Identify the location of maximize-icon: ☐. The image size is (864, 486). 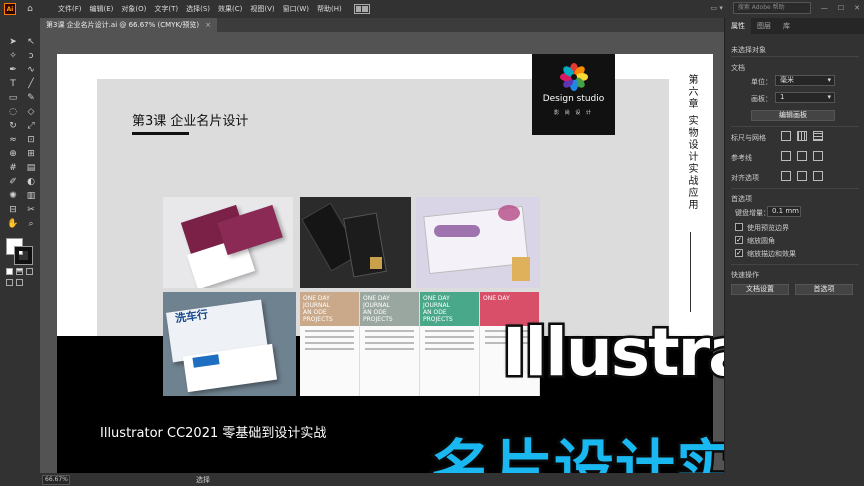
(841, 8).